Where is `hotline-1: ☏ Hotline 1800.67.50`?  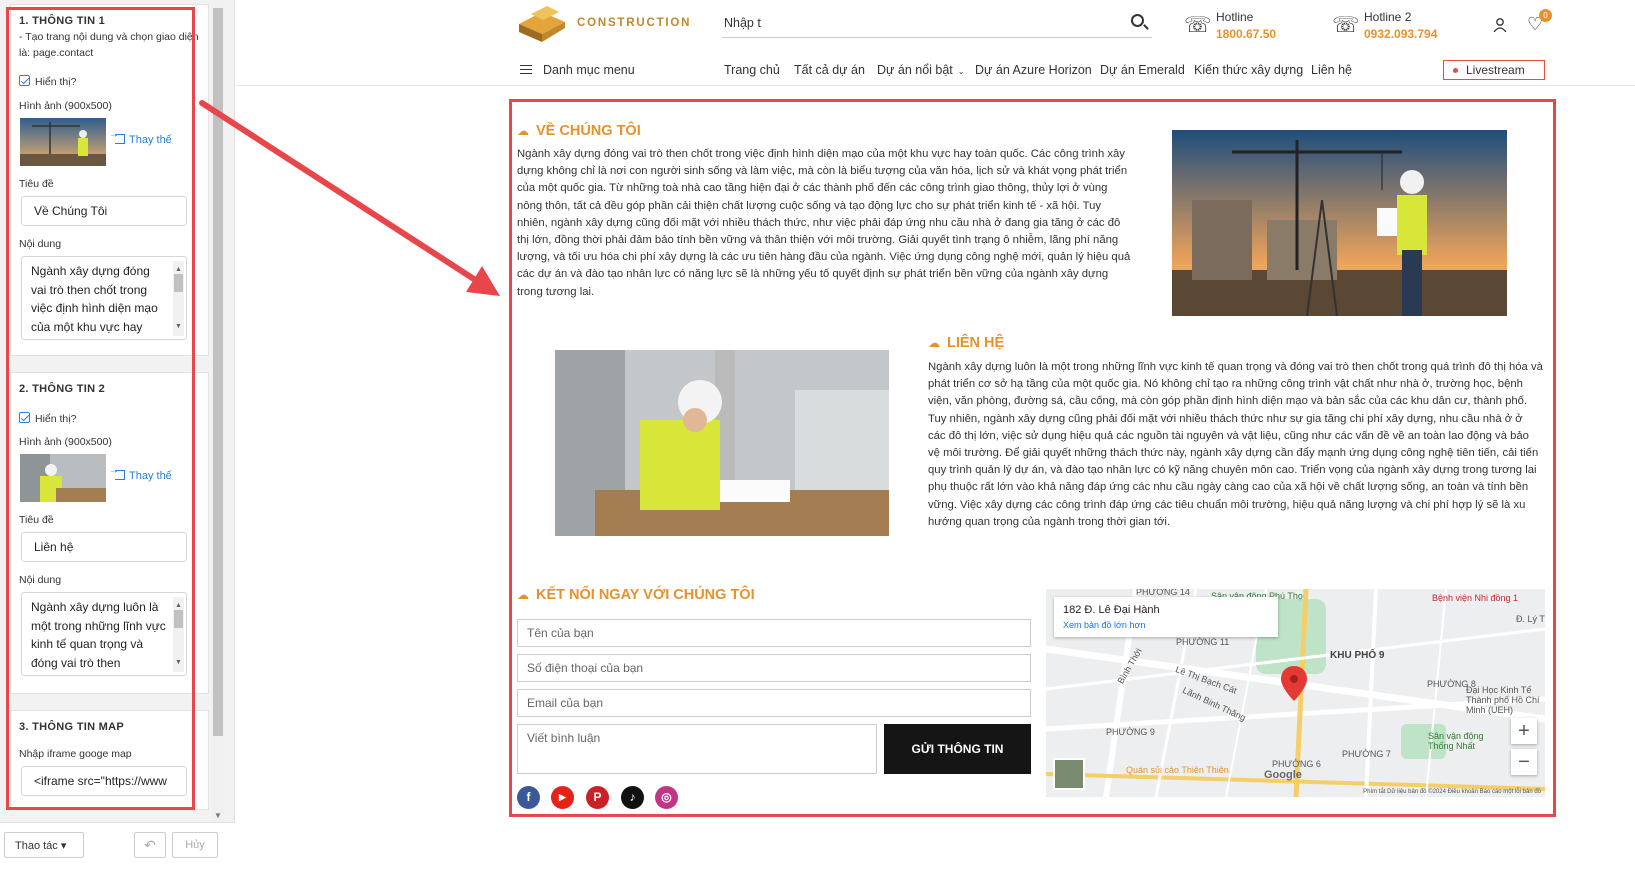
hotline-1: ☏ Hotline 1800.67.50 is located at coordinates (1244, 26).